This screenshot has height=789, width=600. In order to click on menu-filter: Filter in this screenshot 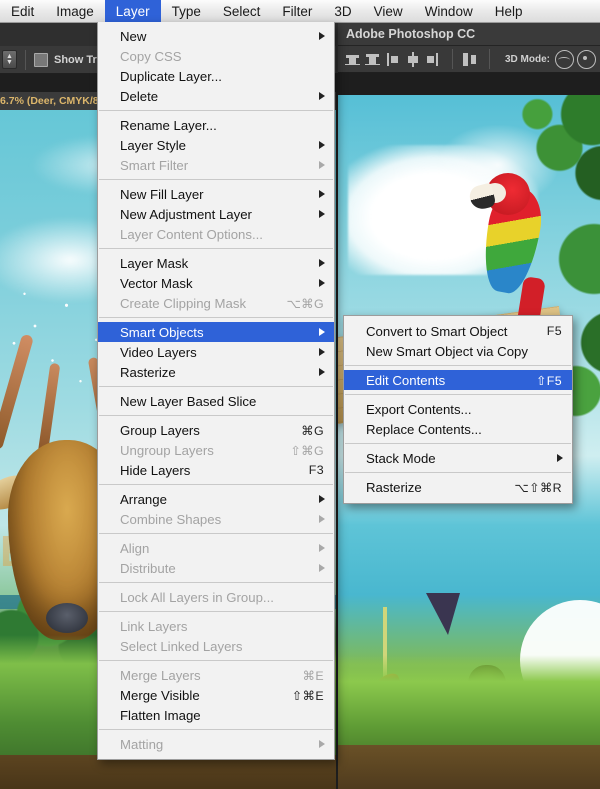, I will do `click(297, 11)`.